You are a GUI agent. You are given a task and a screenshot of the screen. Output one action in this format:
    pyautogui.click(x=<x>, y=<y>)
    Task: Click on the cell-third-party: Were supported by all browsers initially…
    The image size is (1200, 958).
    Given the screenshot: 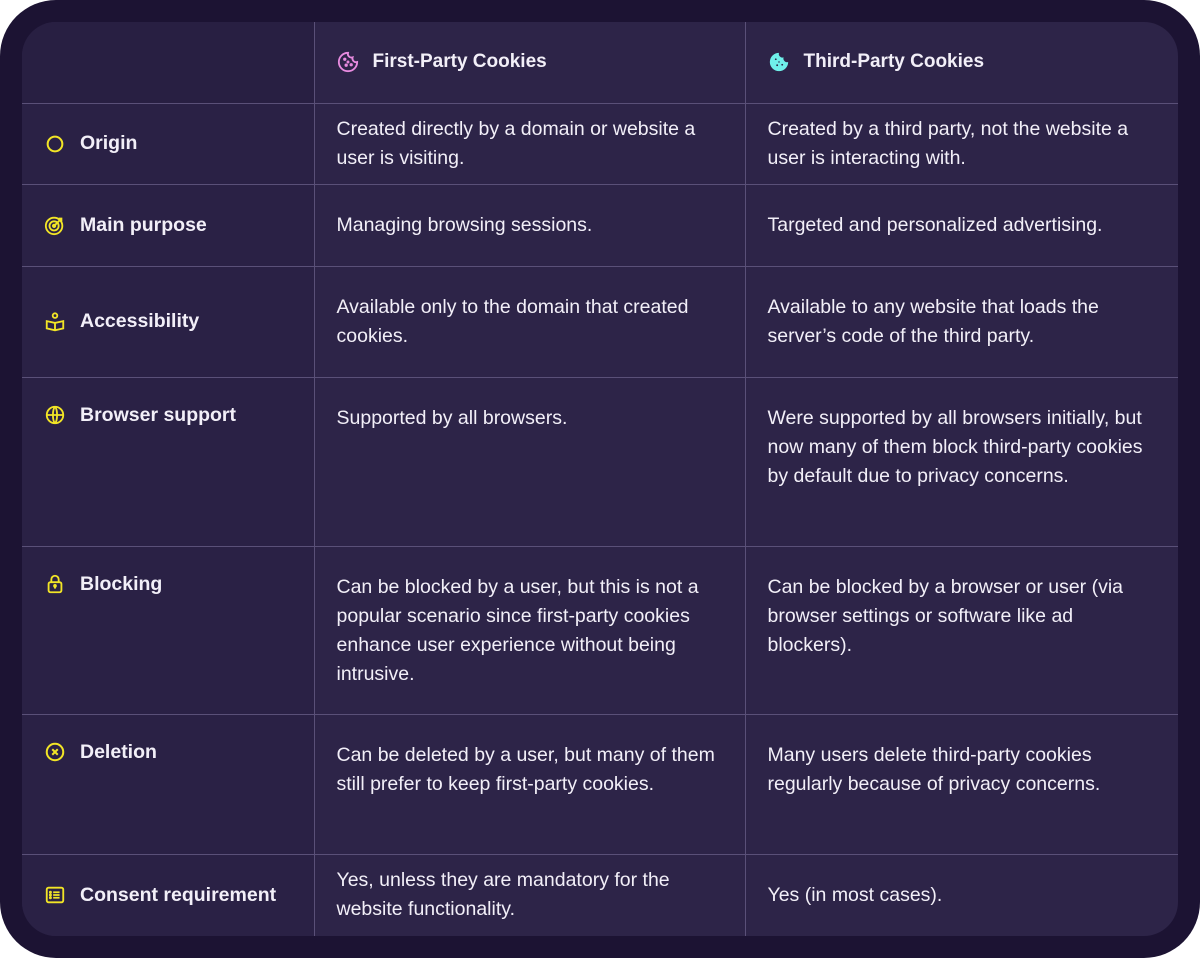 What is the action you would take?
    pyautogui.click(x=961, y=461)
    